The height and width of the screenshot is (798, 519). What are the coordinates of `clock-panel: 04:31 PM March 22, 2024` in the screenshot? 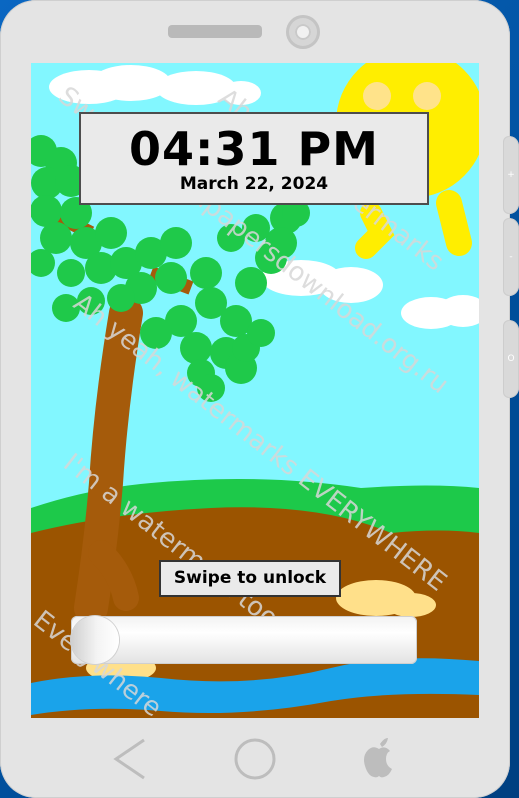 It's located at (254, 158).